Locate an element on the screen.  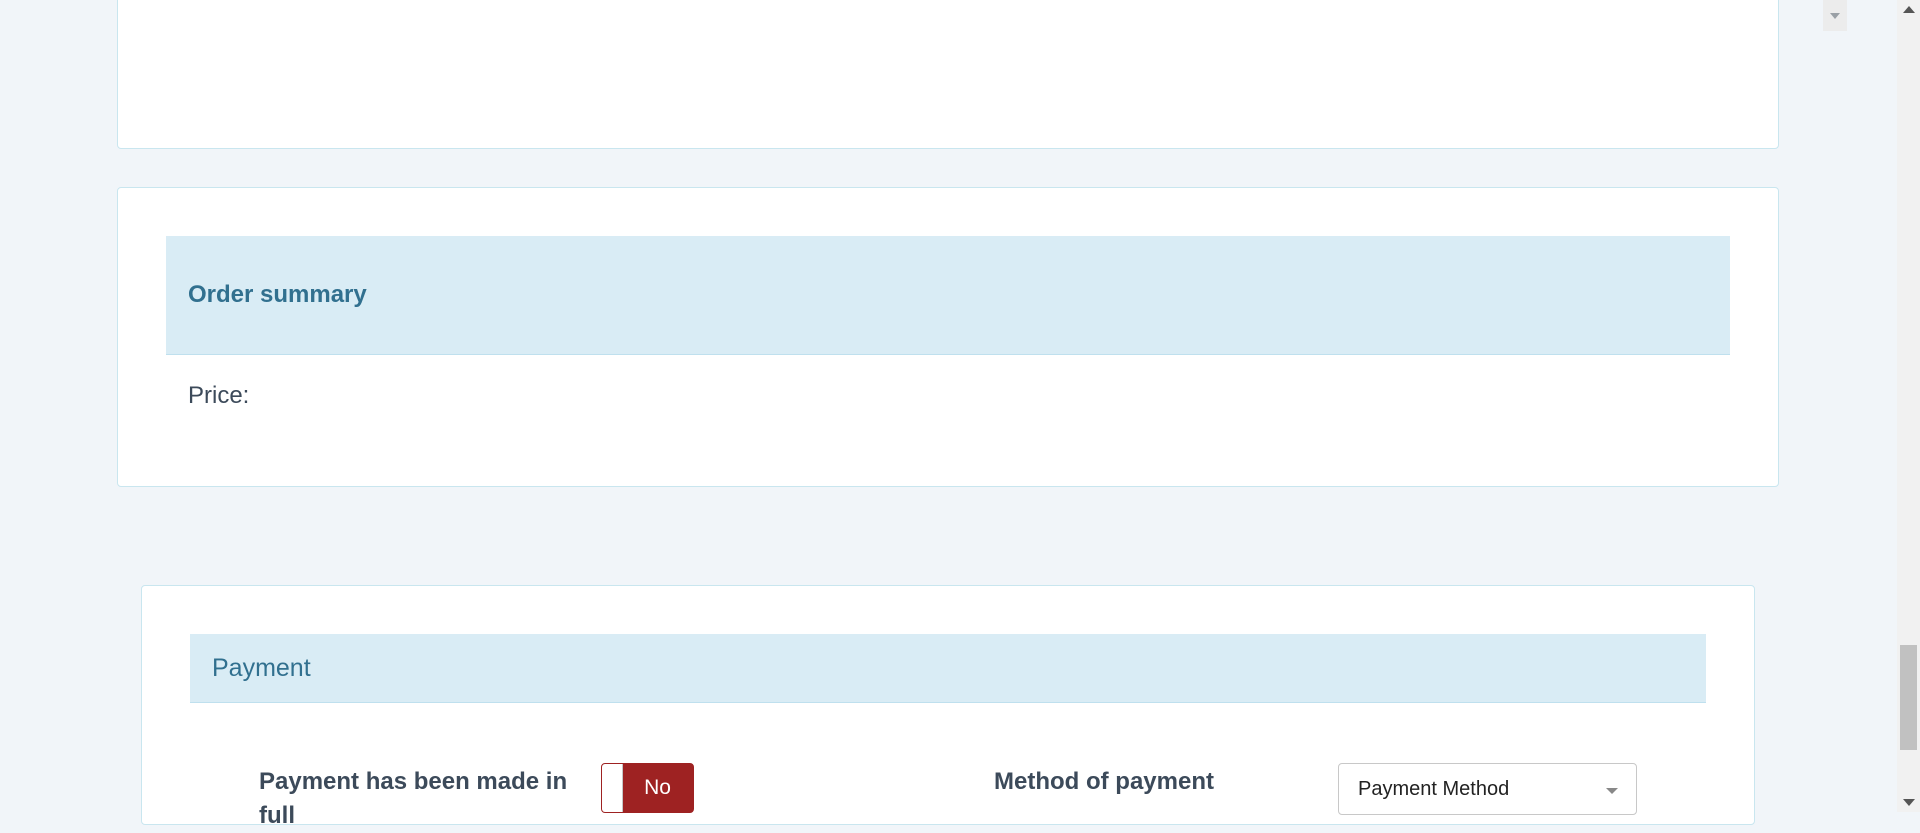
payment-method-select: Payment Method is located at coordinates (1487, 789).